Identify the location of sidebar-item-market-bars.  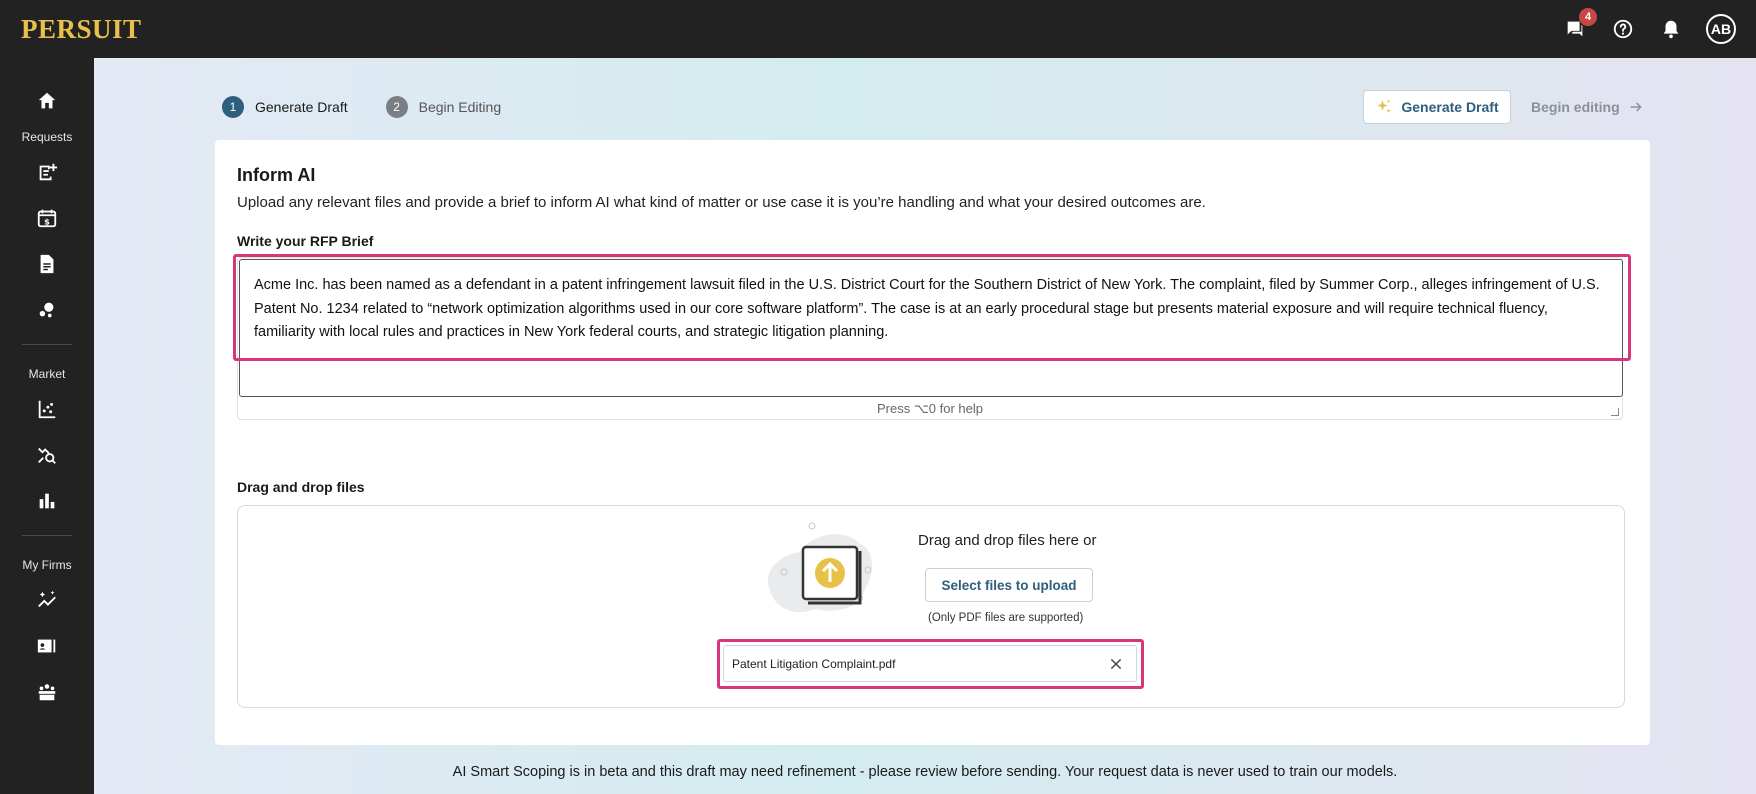
(47, 501).